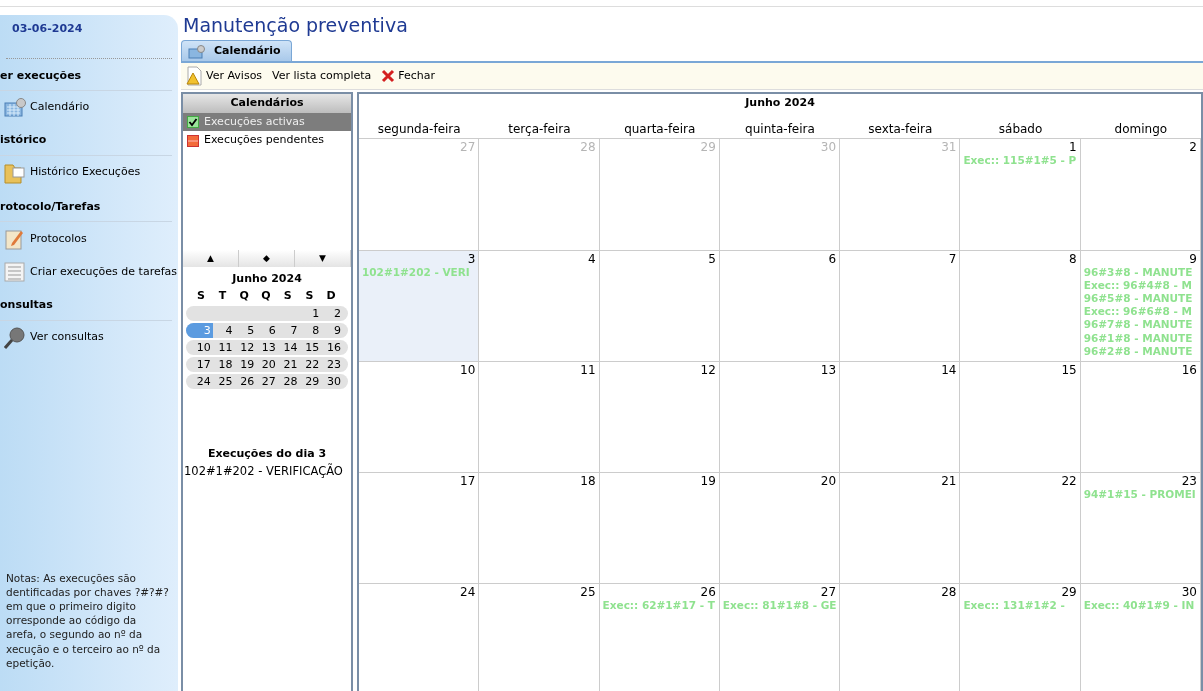 Image resolution: width=1203 pixels, height=691 pixels. What do you see at coordinates (267, 471) in the screenshot?
I see `execution-item: 102#1#202 - VERIFICAÇÃO` at bounding box center [267, 471].